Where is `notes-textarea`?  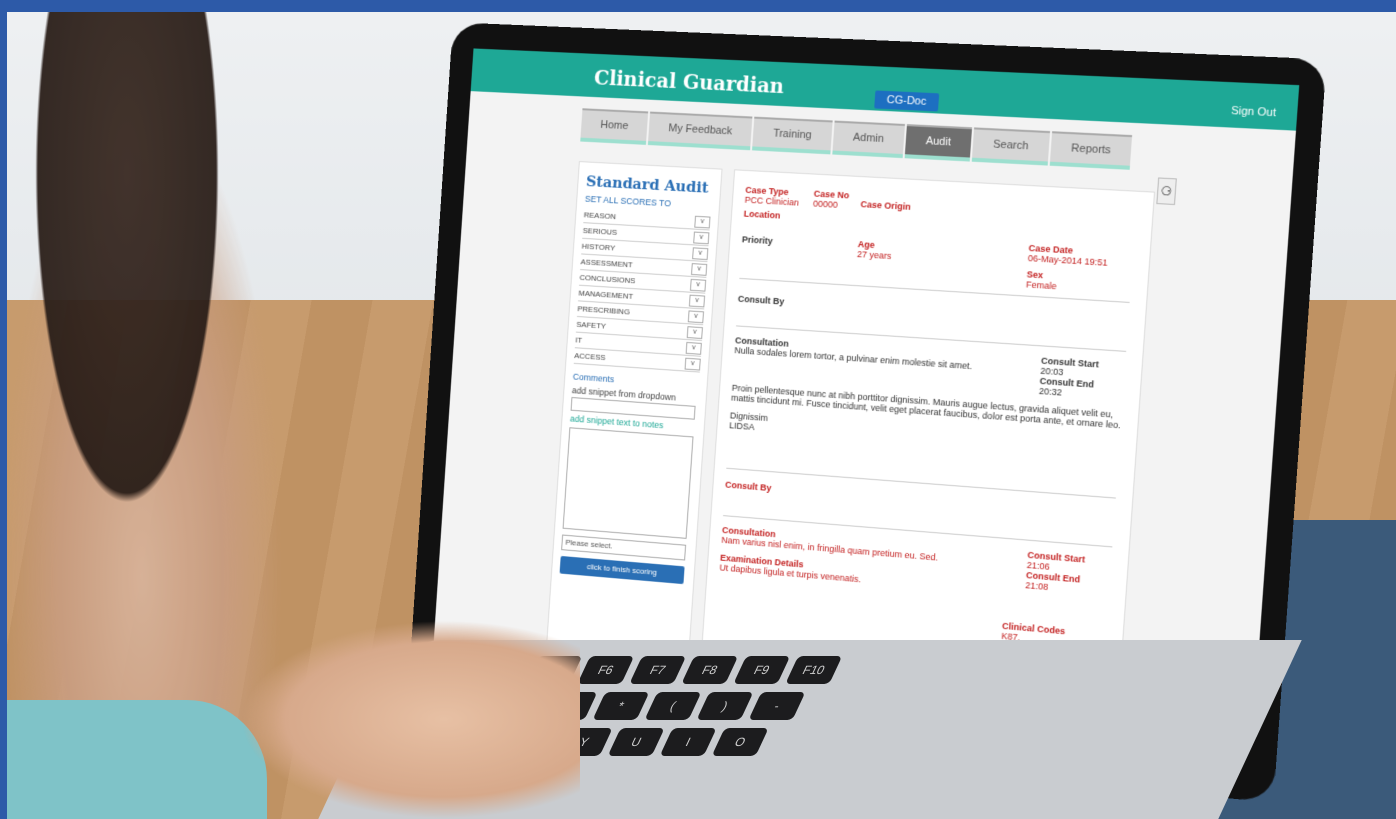 notes-textarea is located at coordinates (628, 483).